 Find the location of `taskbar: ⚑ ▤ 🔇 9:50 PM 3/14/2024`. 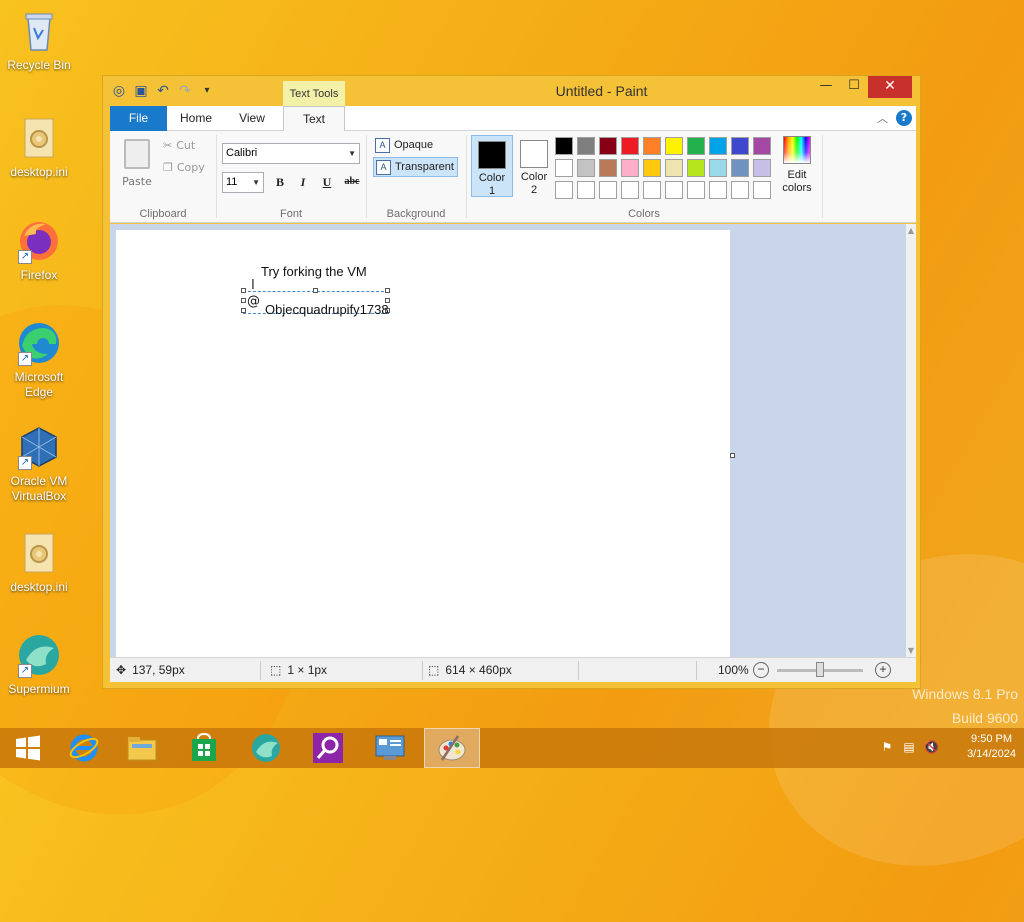

taskbar: ⚑ ▤ 🔇 9:50 PM 3/14/2024 is located at coordinates (512, 748).